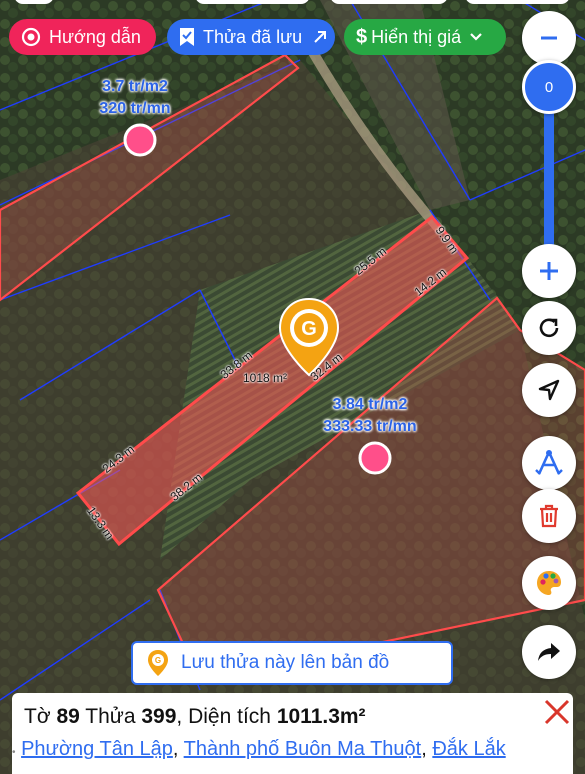 The image size is (585, 774). What do you see at coordinates (265, 378) in the screenshot?
I see `area-label: 1018 m²` at bounding box center [265, 378].